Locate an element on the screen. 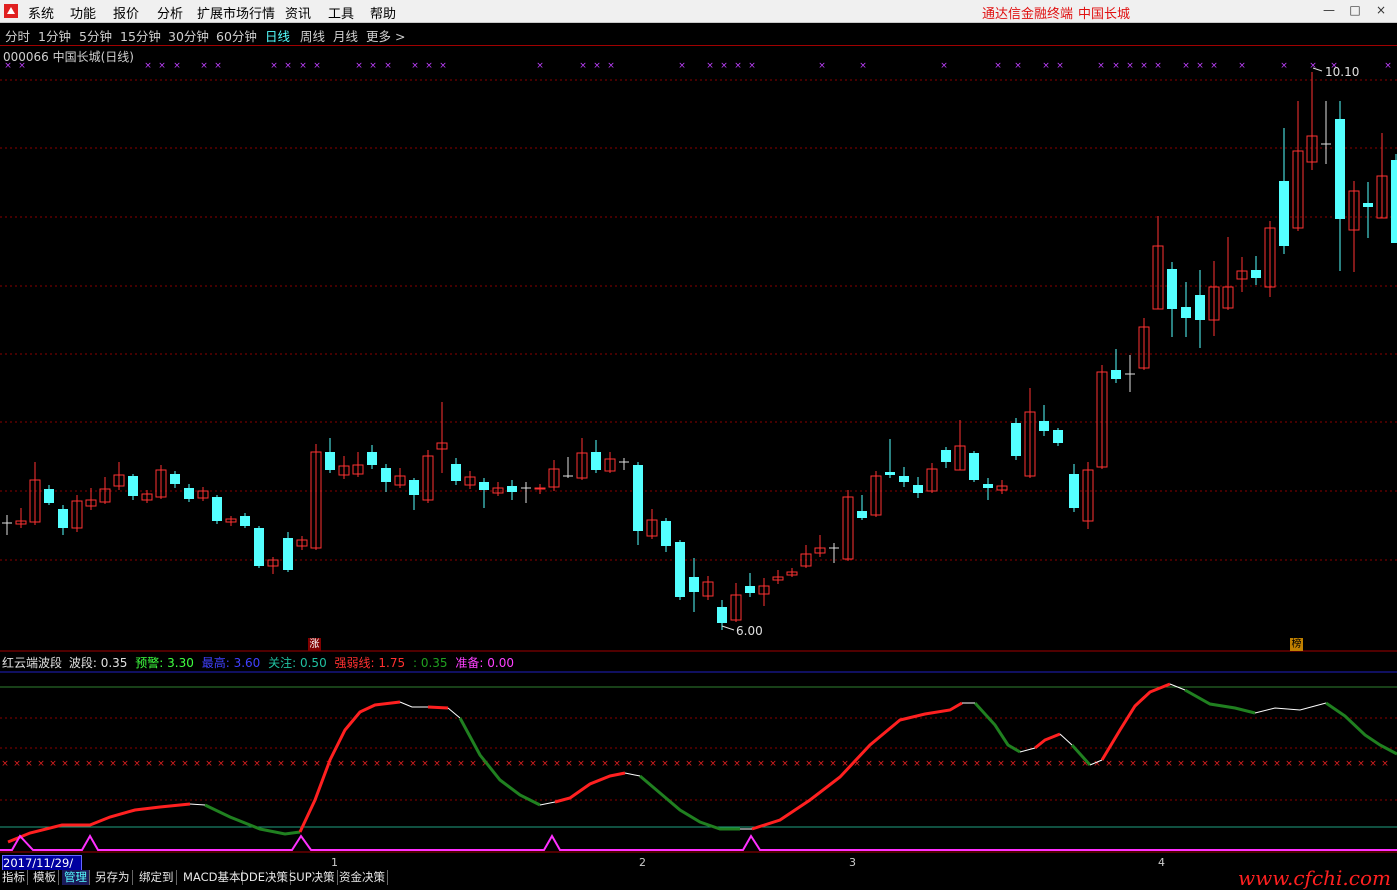 This screenshot has width=1397, height=890. top-label: 最高: is located at coordinates (215, 663).